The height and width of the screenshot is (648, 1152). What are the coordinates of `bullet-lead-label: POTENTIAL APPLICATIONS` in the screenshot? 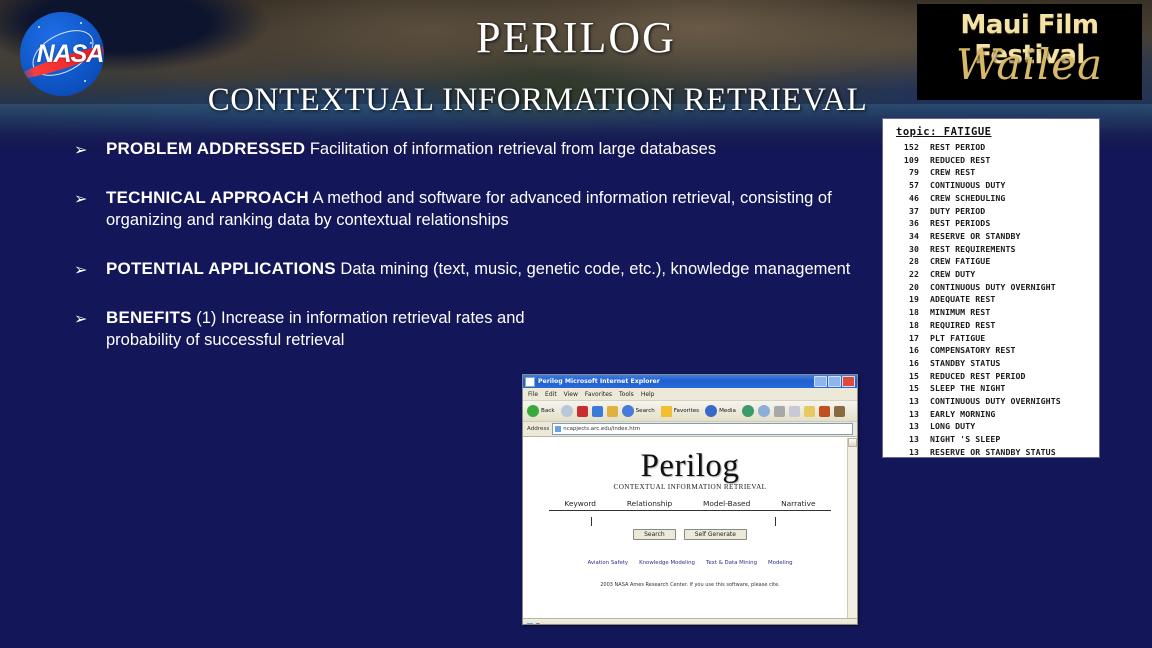 It's located at (221, 268).